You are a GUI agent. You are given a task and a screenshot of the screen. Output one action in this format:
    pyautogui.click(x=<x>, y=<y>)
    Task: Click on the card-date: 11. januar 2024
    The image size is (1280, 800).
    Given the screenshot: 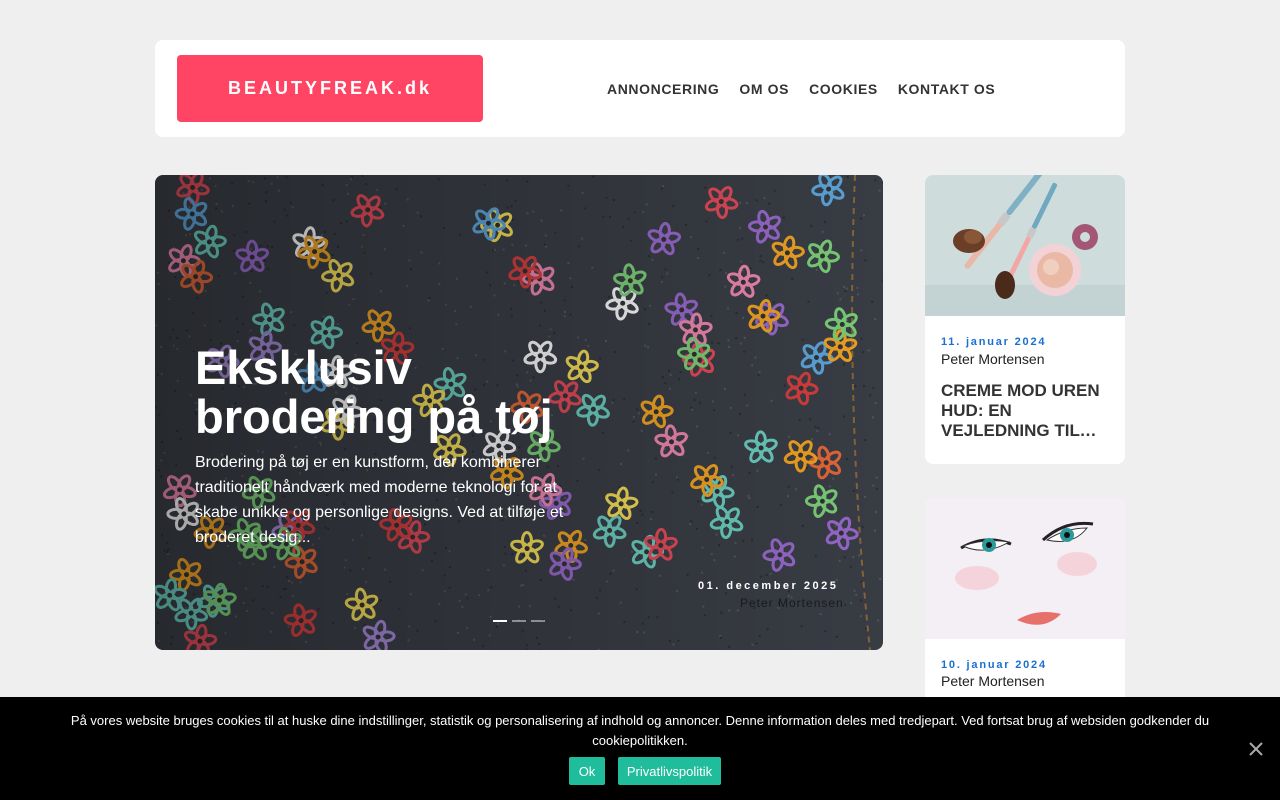 What is the action you would take?
    pyautogui.click(x=994, y=342)
    